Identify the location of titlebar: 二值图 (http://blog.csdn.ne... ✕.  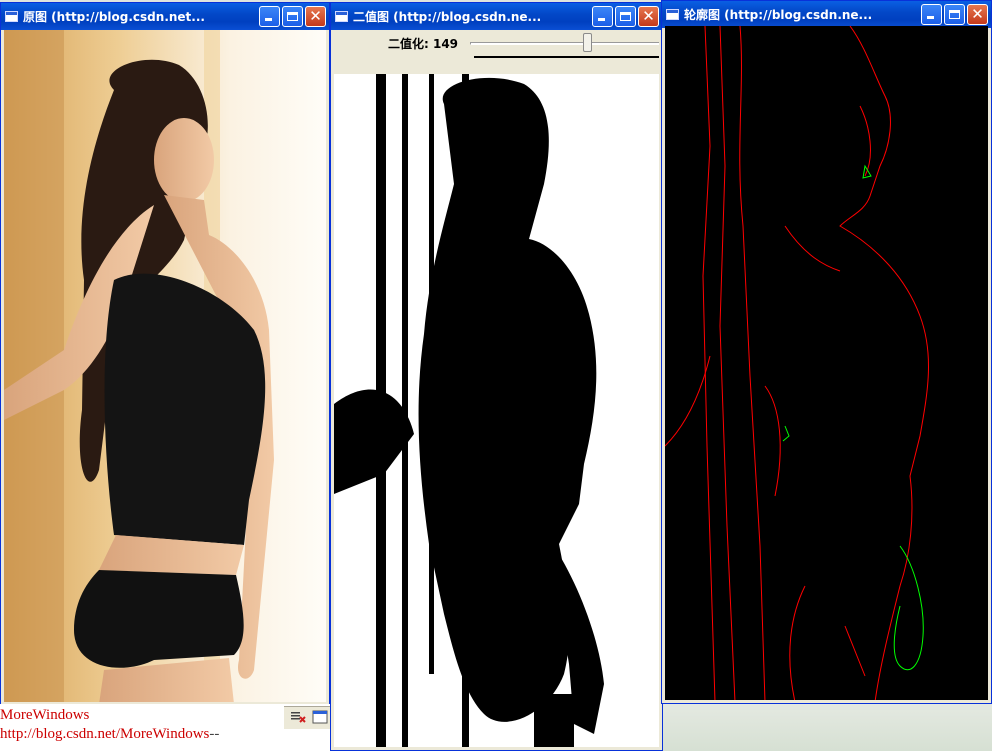
(496, 16).